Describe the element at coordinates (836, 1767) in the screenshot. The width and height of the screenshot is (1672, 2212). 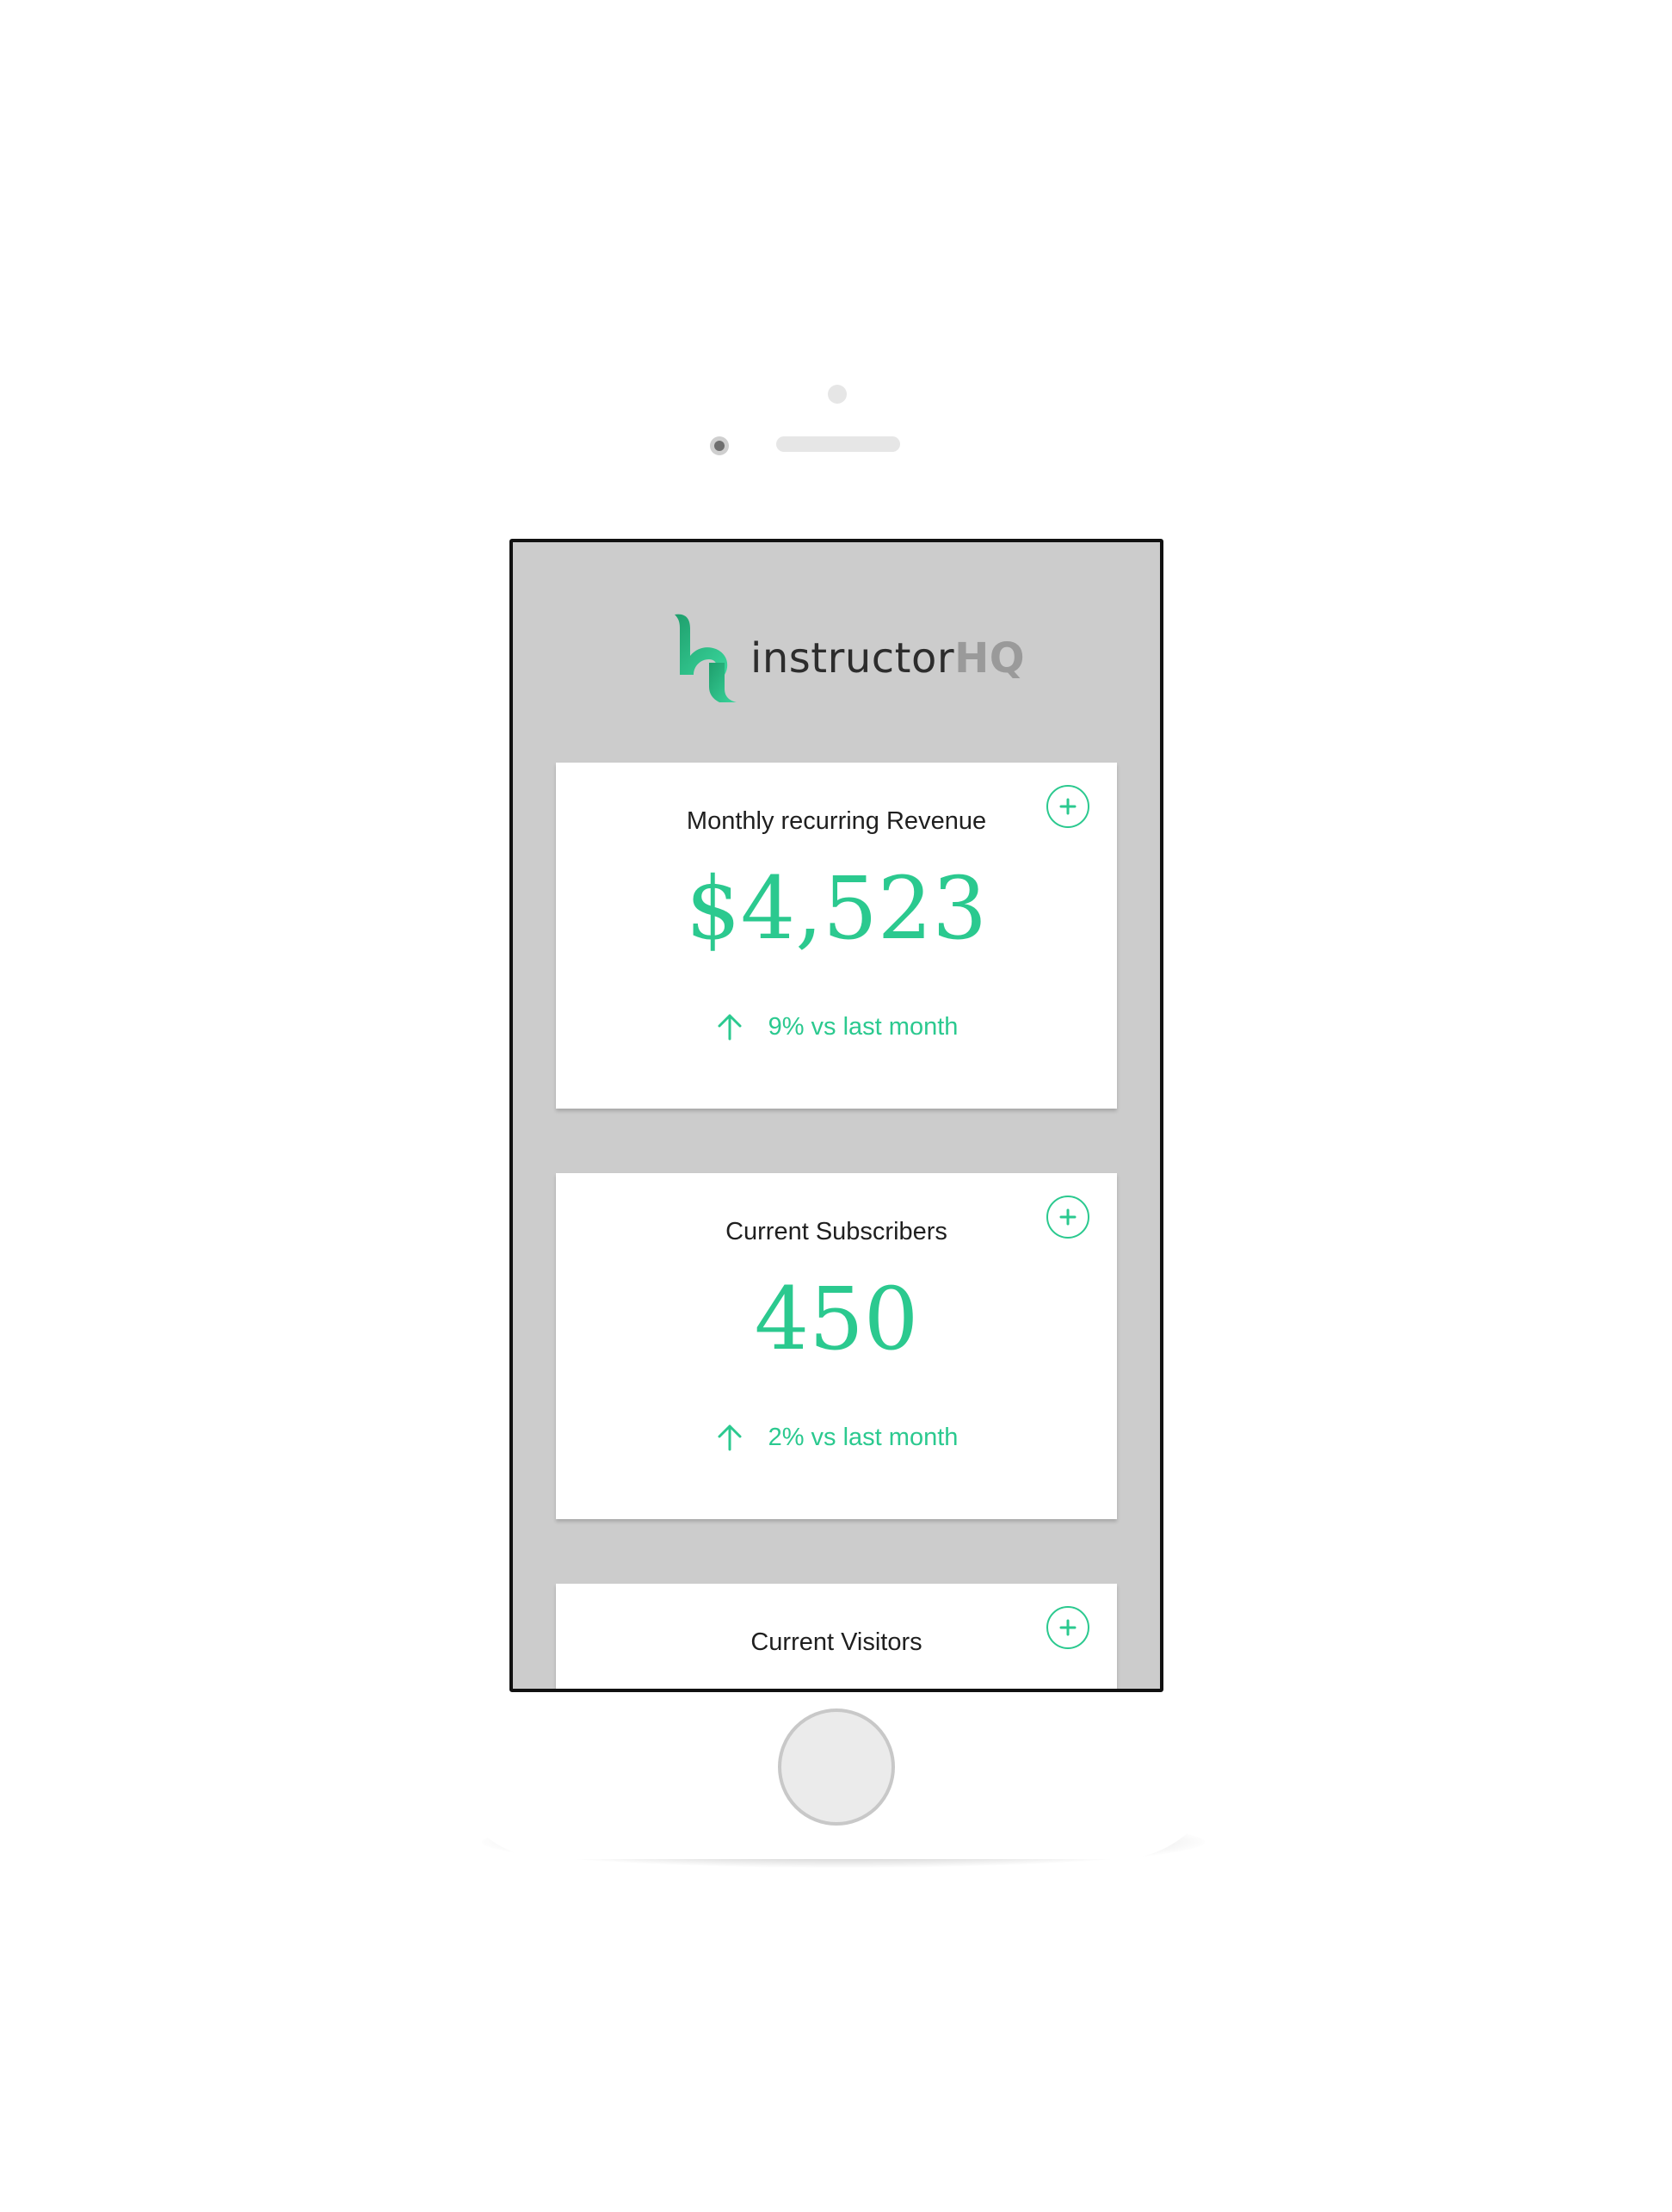
I see `home-button` at that location.